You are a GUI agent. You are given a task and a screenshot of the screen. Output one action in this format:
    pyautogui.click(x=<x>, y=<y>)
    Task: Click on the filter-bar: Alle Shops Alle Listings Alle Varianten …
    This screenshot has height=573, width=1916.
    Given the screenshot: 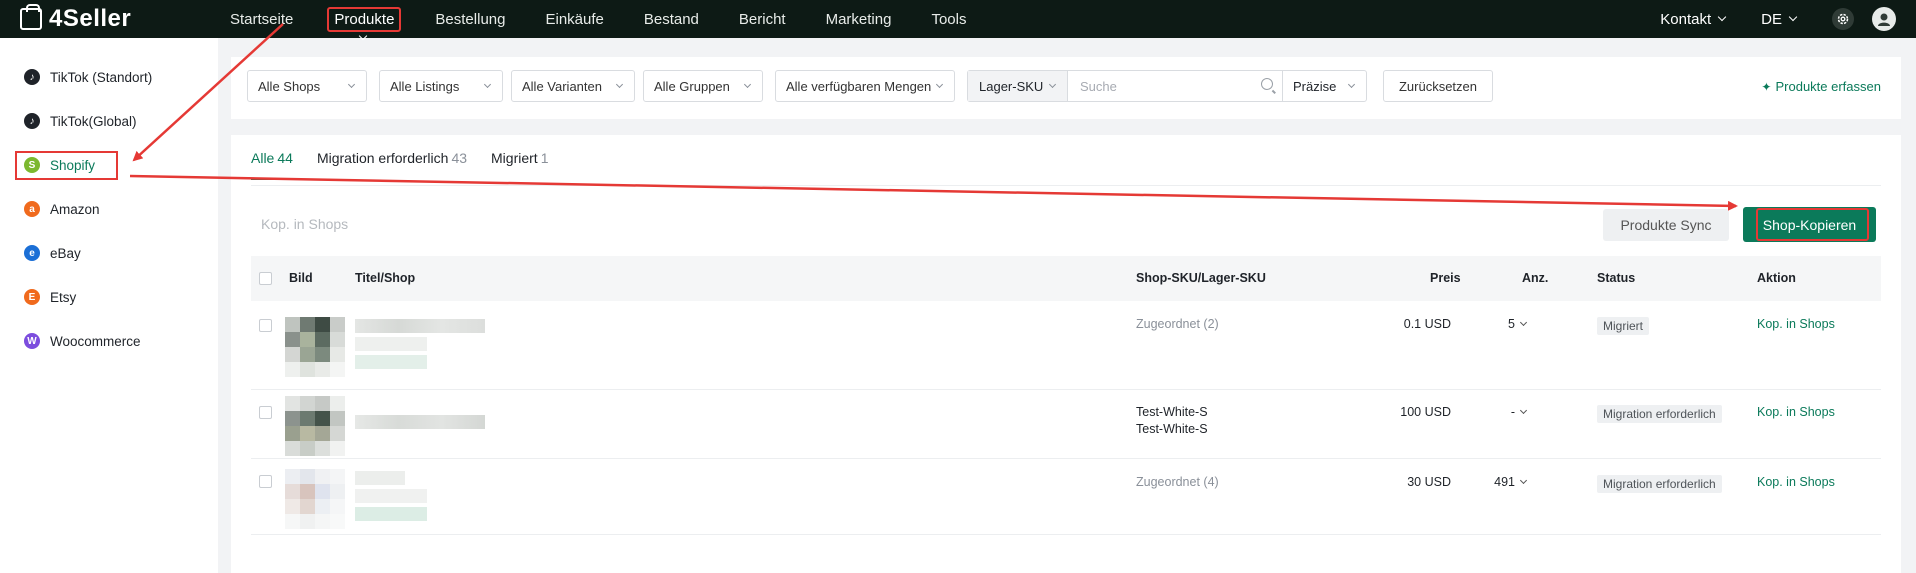 What is the action you would take?
    pyautogui.click(x=1066, y=88)
    